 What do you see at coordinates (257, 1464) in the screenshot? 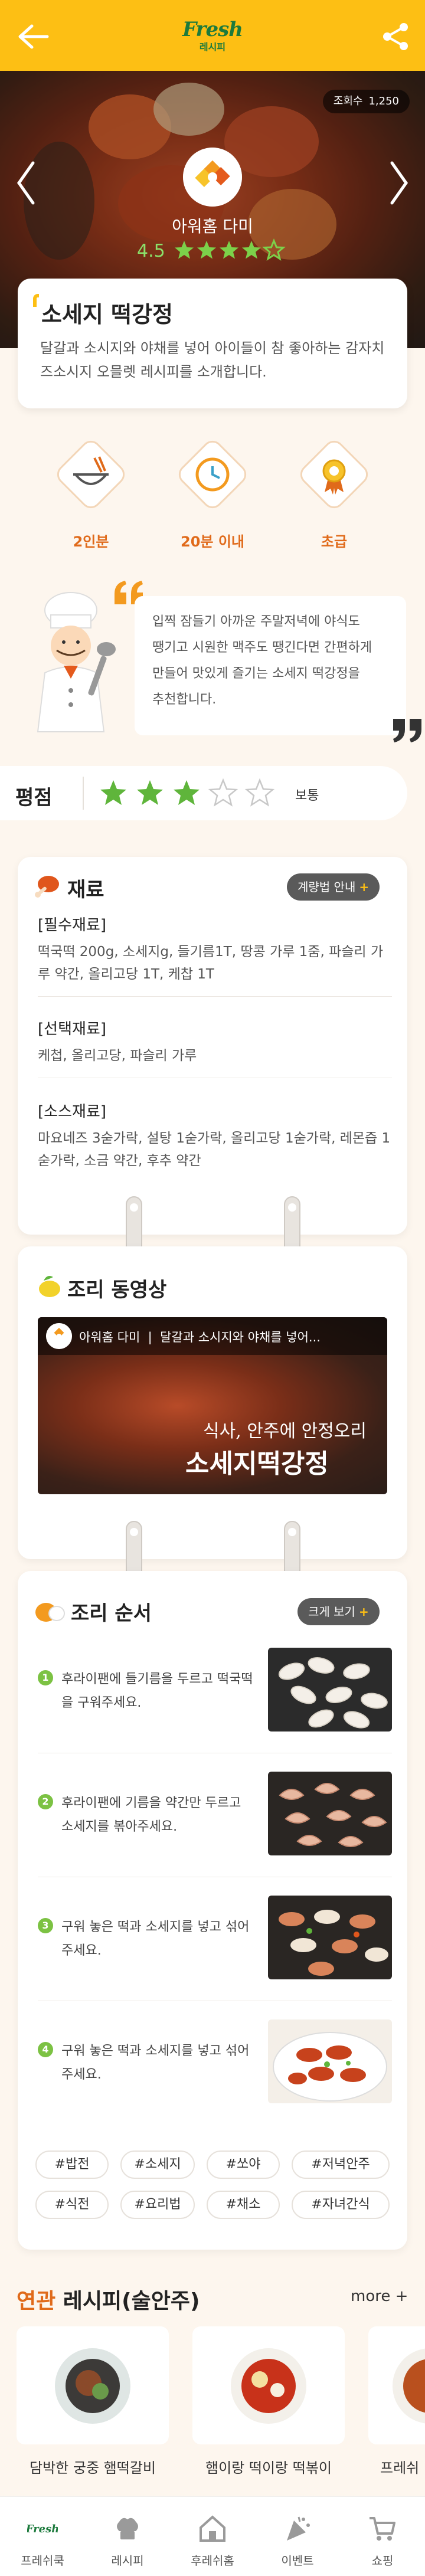
I see `video-caption-title: 소세지떡강정` at bounding box center [257, 1464].